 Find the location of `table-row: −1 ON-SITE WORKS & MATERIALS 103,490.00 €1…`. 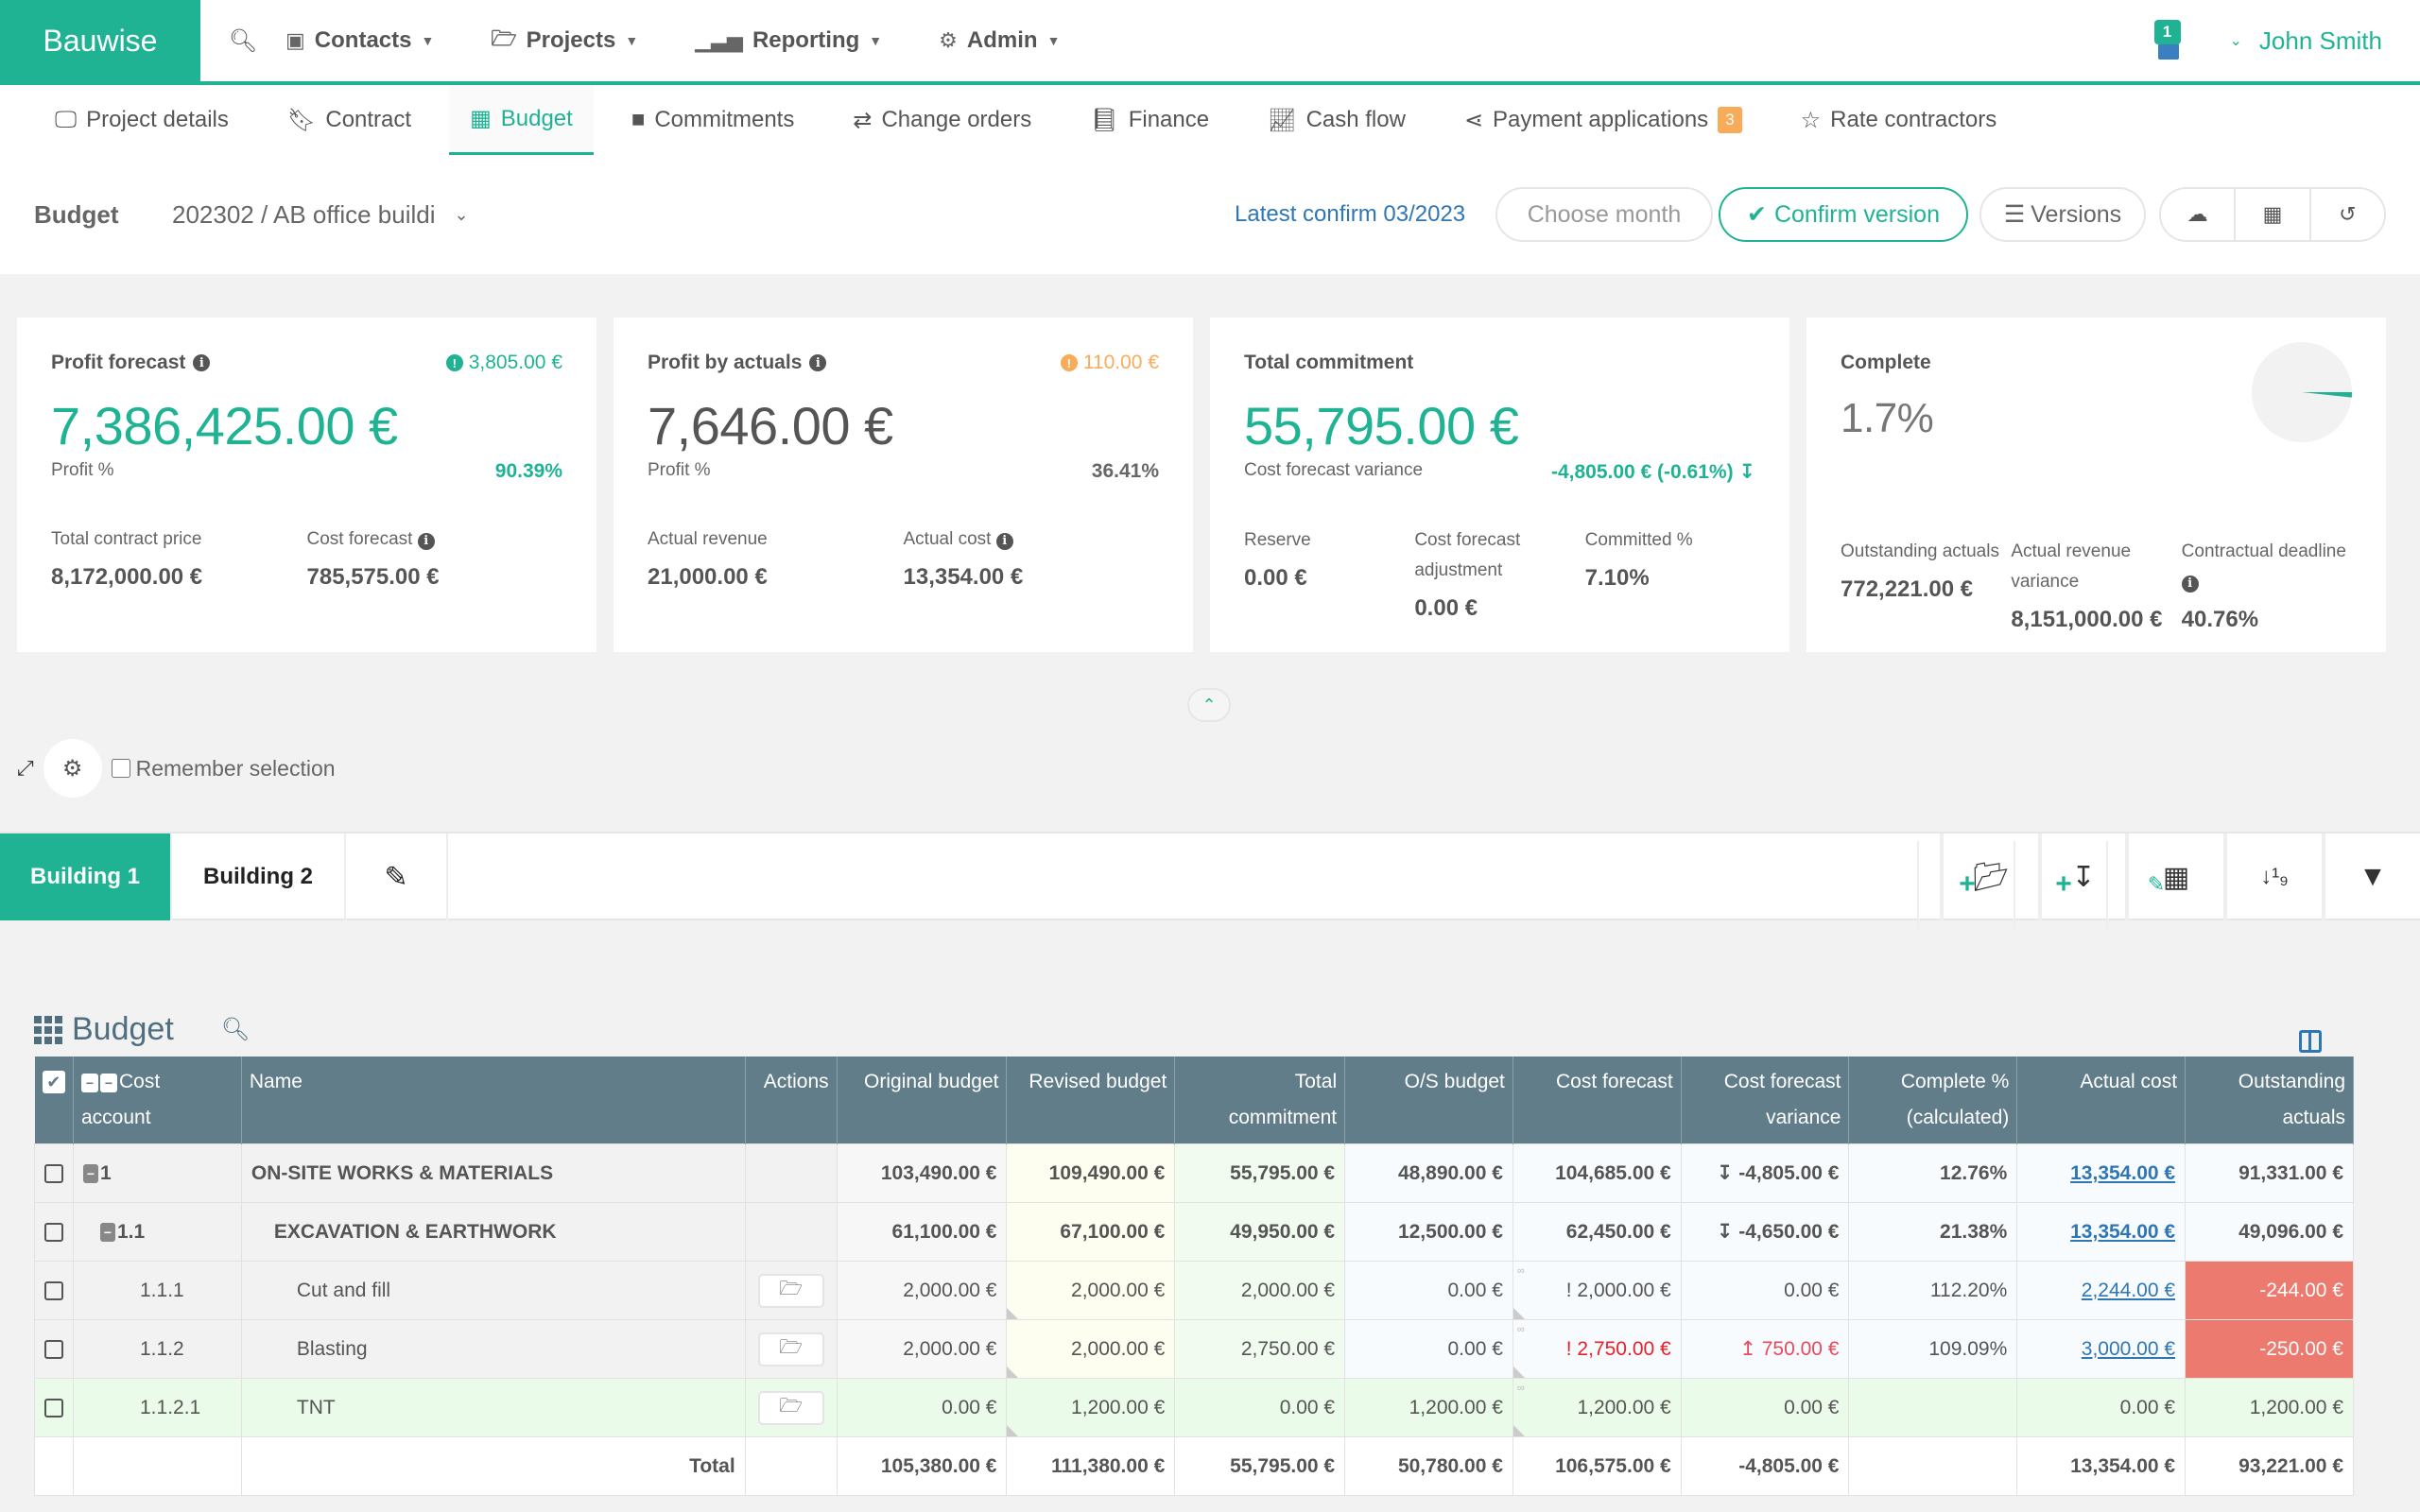

table-row: −1 ON-SITE WORKS & MATERIALS 103,490.00 €1… is located at coordinates (1194, 1173).